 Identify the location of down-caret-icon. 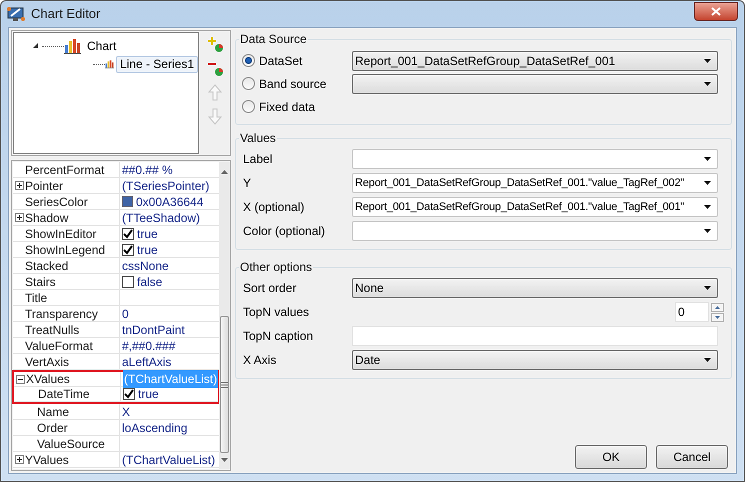
(717, 317).